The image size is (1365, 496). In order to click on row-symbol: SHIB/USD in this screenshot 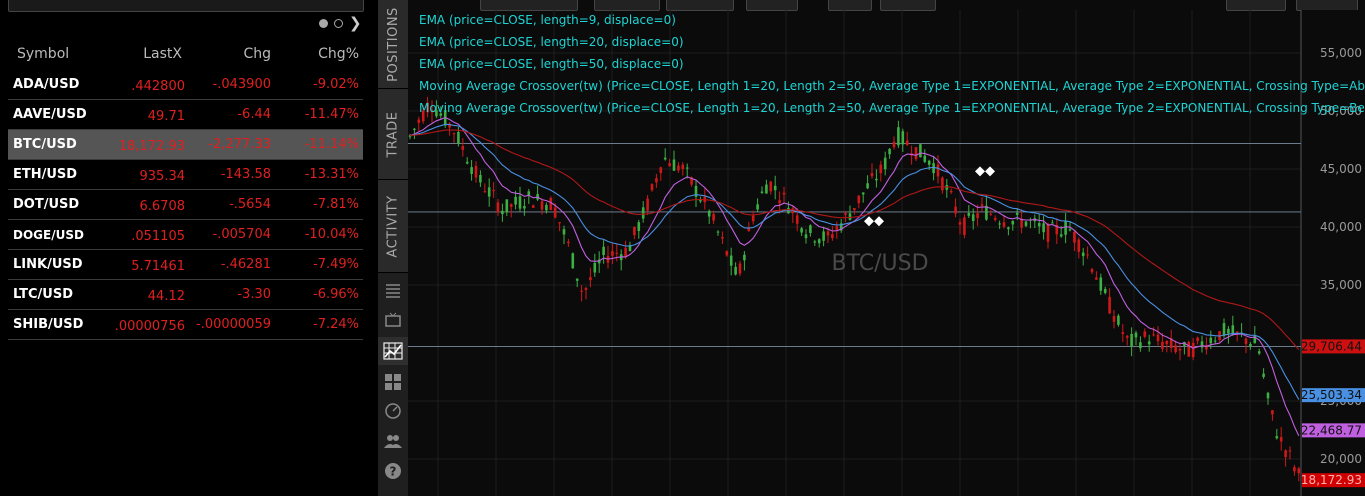, I will do `click(48, 324)`.